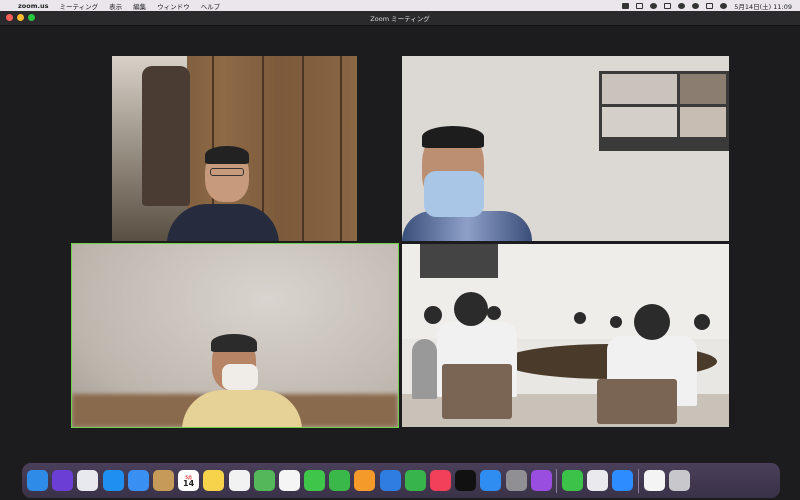  I want to click on close-window-button, so click(9, 17).